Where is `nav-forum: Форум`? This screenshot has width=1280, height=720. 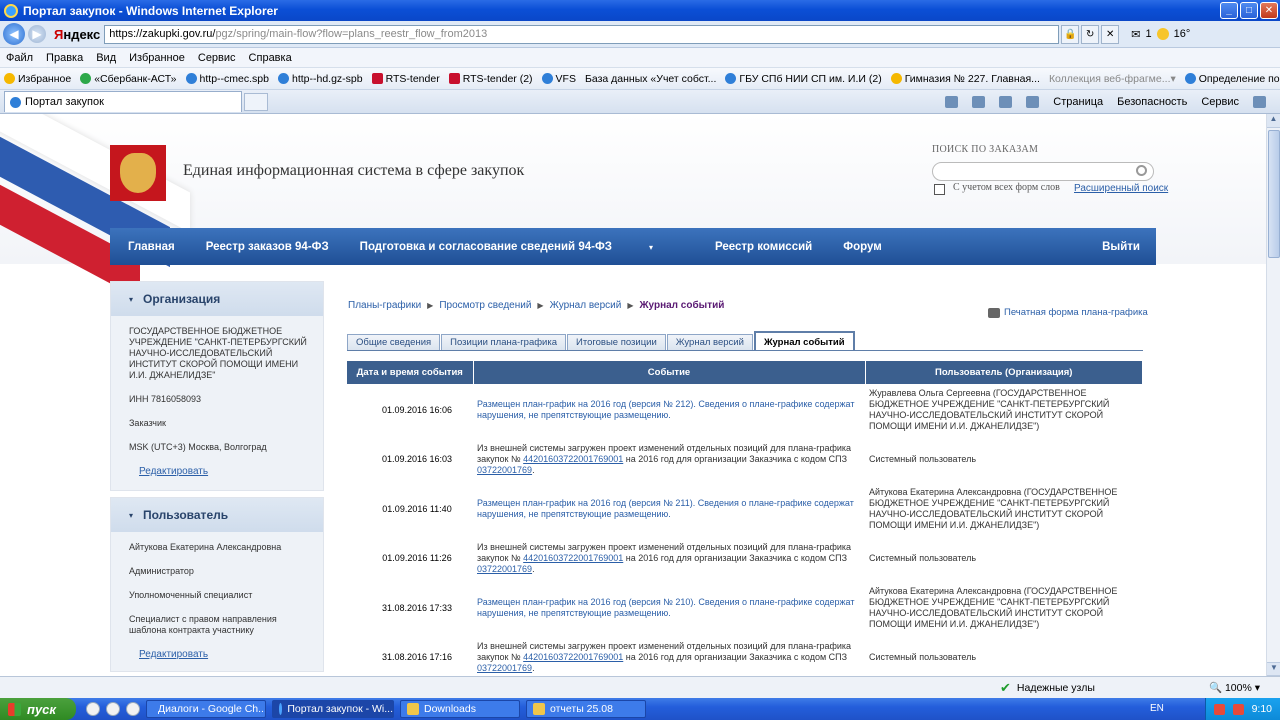
nav-forum: Форум is located at coordinates (862, 247).